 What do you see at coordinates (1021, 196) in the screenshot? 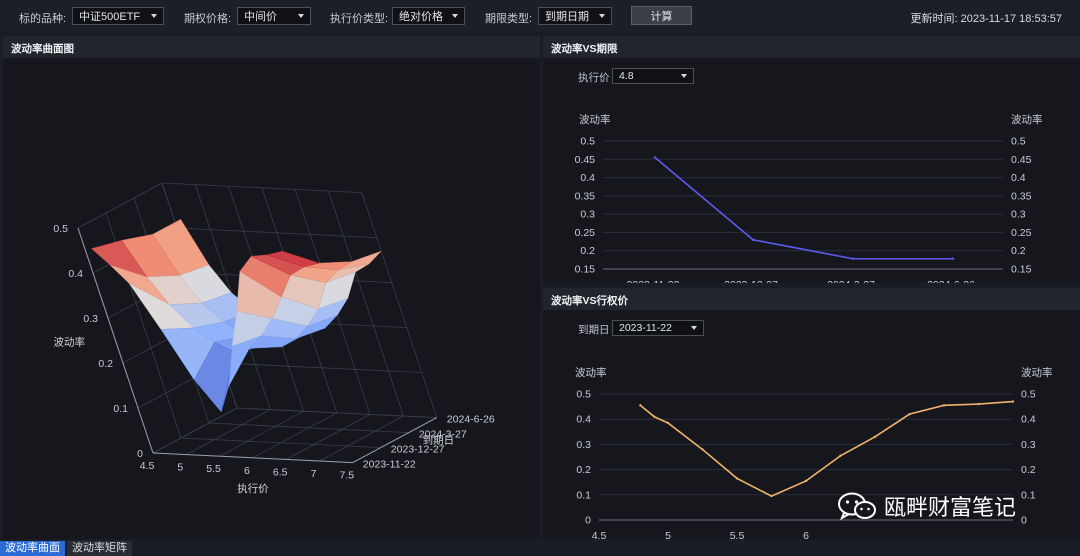
I see `y-tick-label-right: 0.35` at bounding box center [1021, 196].